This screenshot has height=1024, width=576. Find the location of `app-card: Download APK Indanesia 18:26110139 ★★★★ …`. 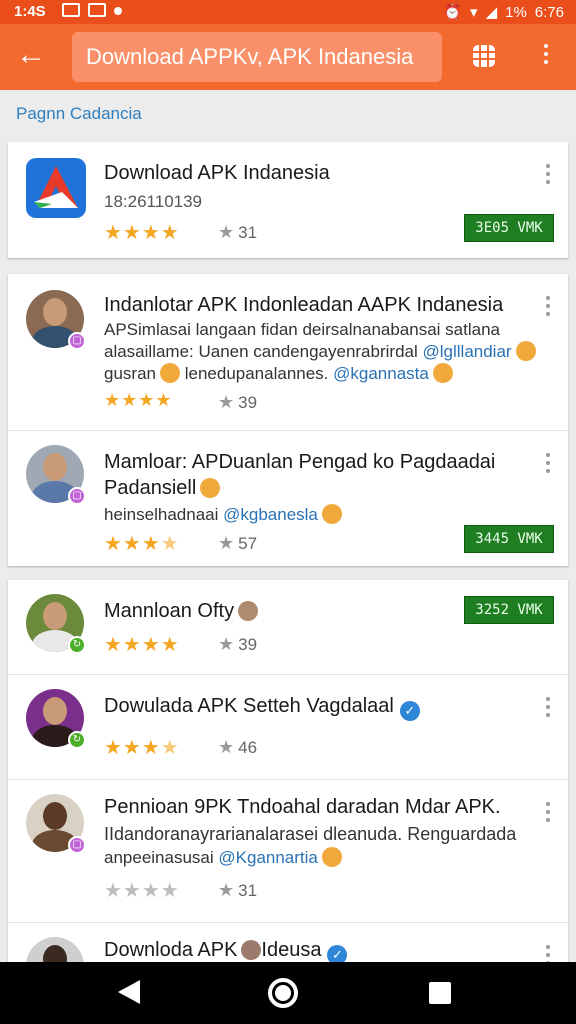

app-card: Download APK Indanesia 18:26110139 ★★★★ … is located at coordinates (288, 200).